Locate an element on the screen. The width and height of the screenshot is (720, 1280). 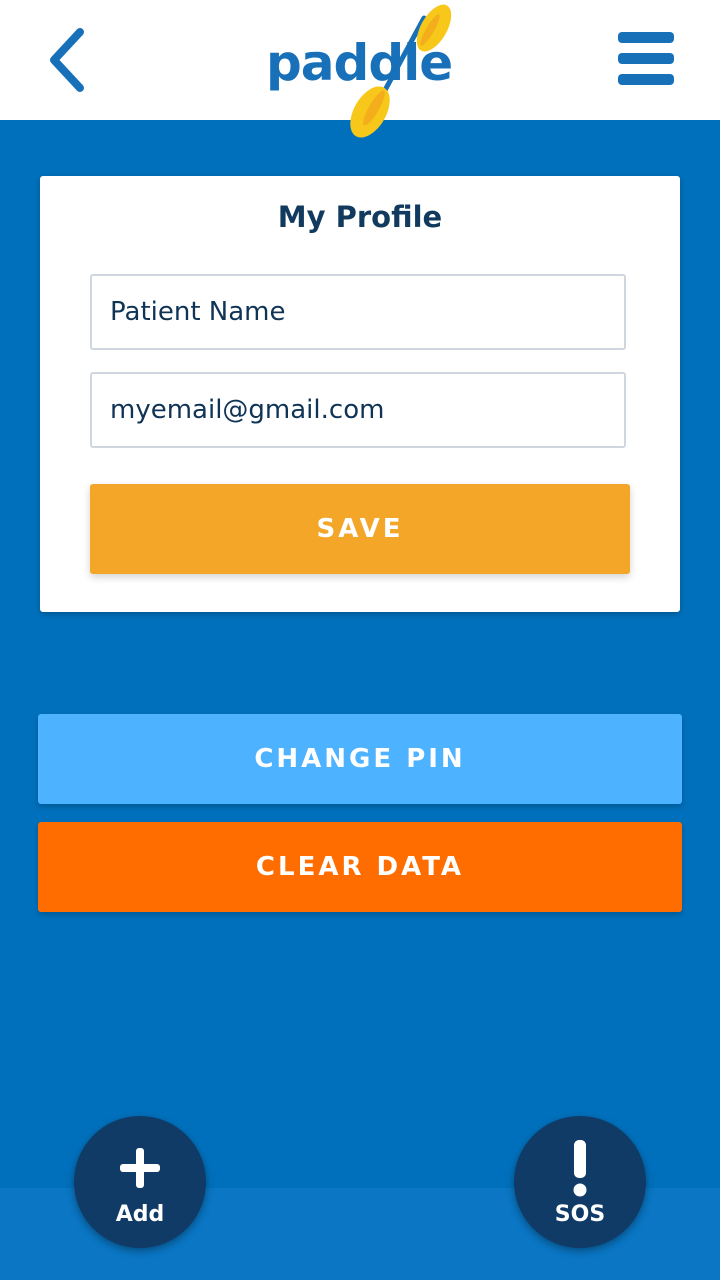
sos-button: SOS is located at coordinates (580, 1182).